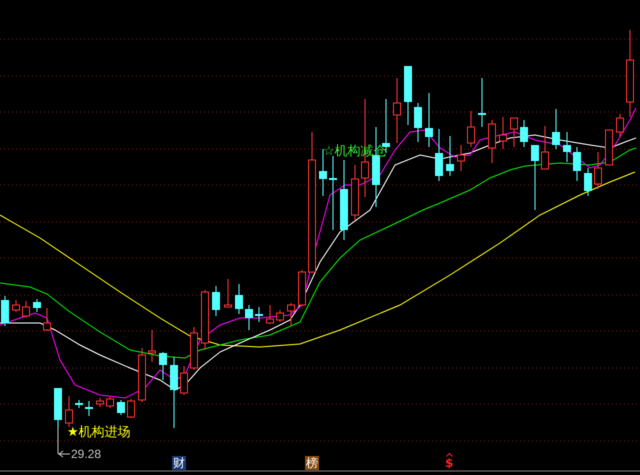 The width and height of the screenshot is (640, 475). What do you see at coordinates (99, 432) in the screenshot?
I see `signal-label: ★机构进场` at bounding box center [99, 432].